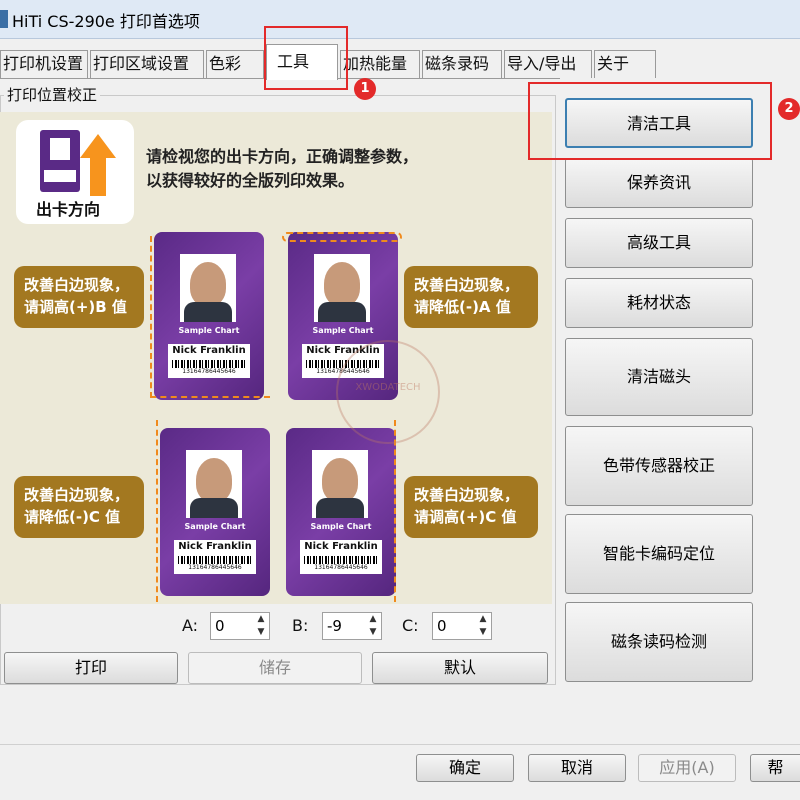 This screenshot has width=800, height=800. I want to click on cancel-button: 取消, so click(577, 768).